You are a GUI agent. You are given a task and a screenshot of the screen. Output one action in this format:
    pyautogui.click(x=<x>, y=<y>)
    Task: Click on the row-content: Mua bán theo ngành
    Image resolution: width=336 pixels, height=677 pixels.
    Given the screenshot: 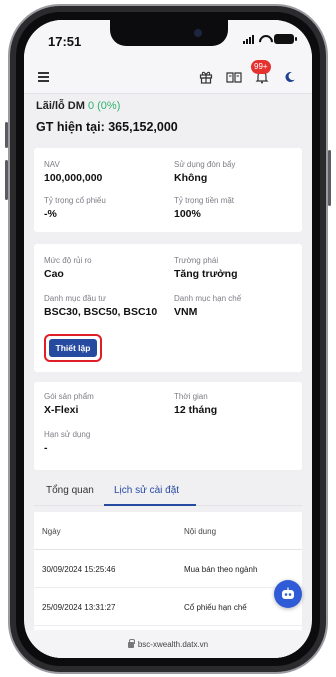 What is the action you would take?
    pyautogui.click(x=221, y=569)
    